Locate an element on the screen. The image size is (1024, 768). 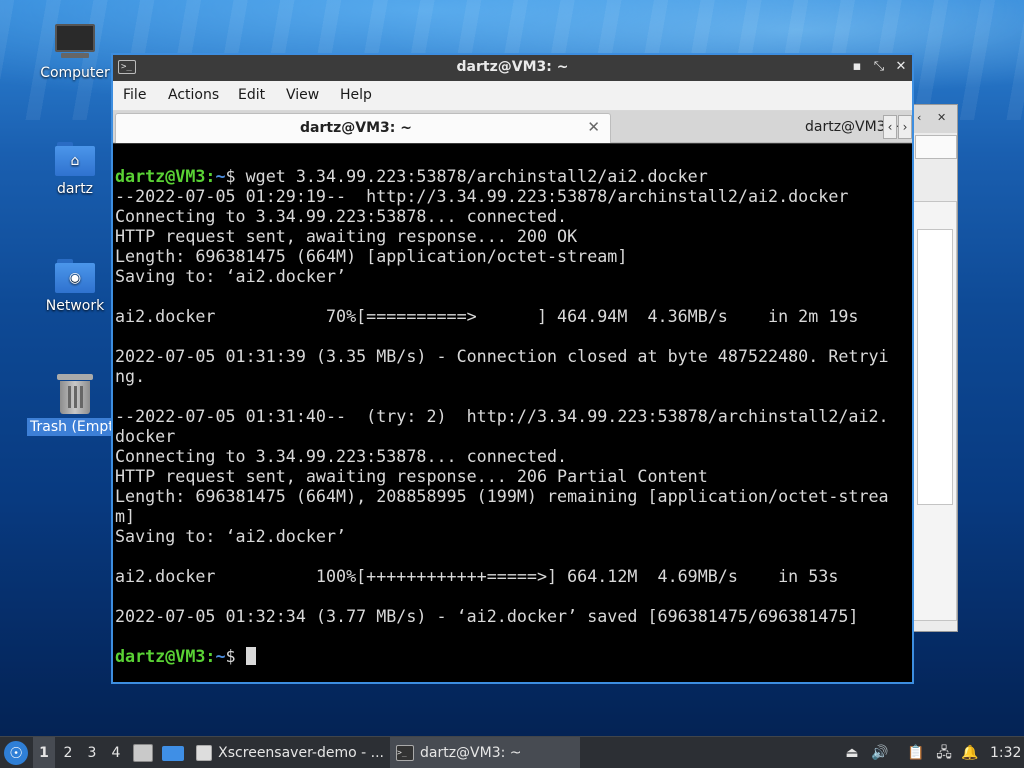
tab-scroll-right-icon: › is located at coordinates (905, 127).